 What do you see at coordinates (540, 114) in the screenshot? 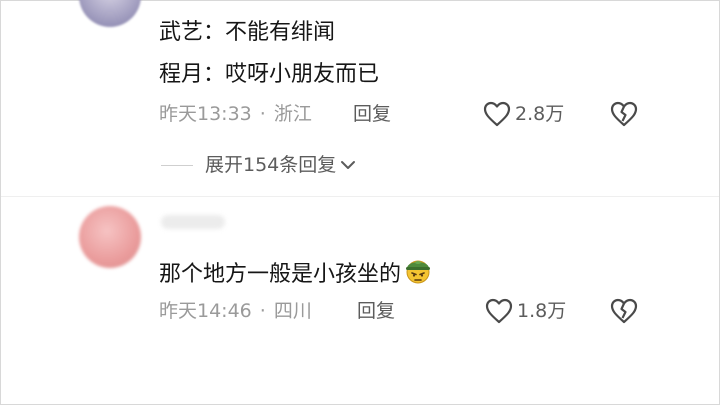
I see `like-count: 2.8万` at bounding box center [540, 114].